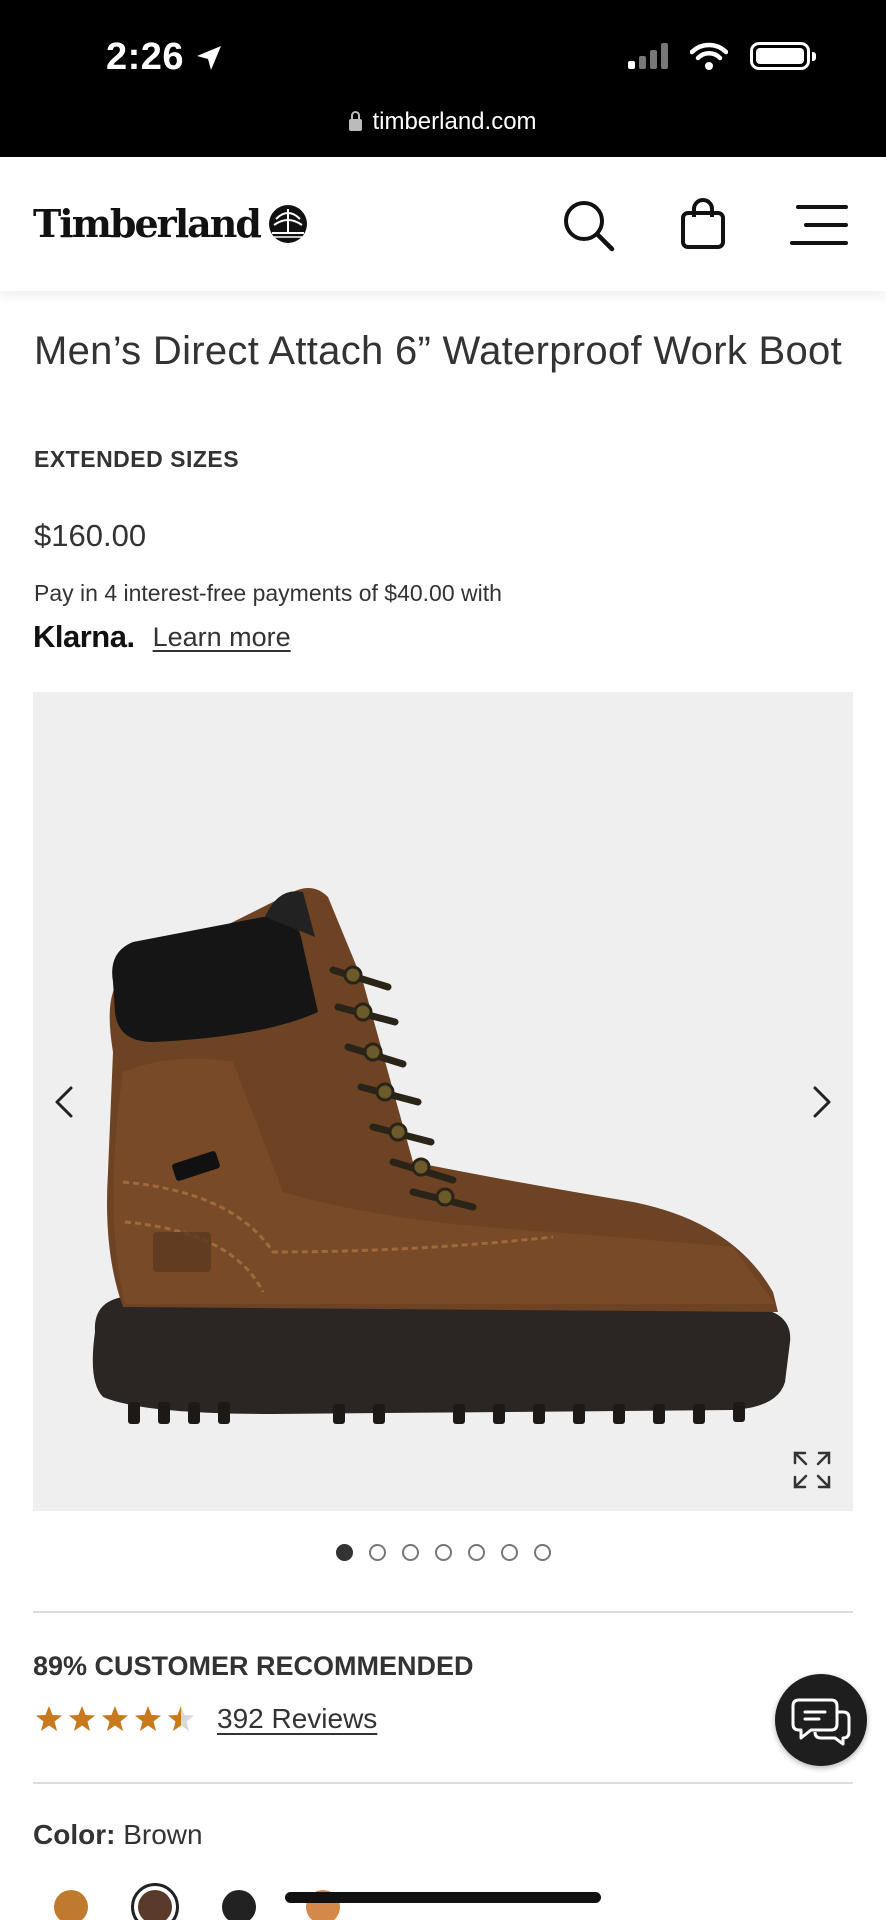  I want to click on browser-chrome: 2:26 timberland.com, so click(443, 78).